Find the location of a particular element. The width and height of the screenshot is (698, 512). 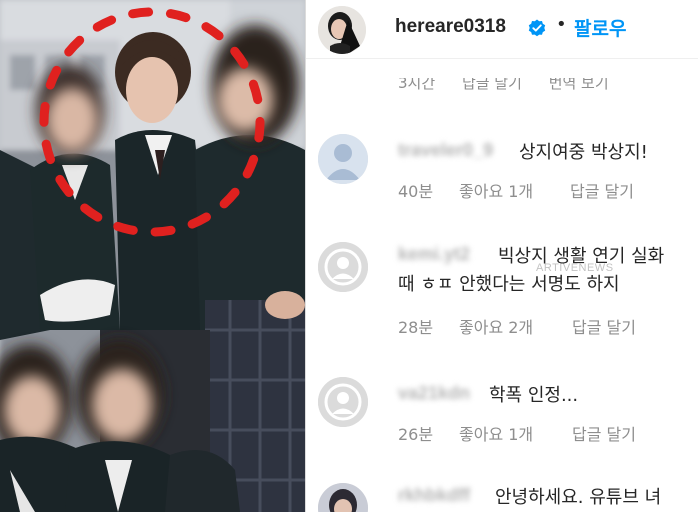

profile-avatar is located at coordinates (342, 30).